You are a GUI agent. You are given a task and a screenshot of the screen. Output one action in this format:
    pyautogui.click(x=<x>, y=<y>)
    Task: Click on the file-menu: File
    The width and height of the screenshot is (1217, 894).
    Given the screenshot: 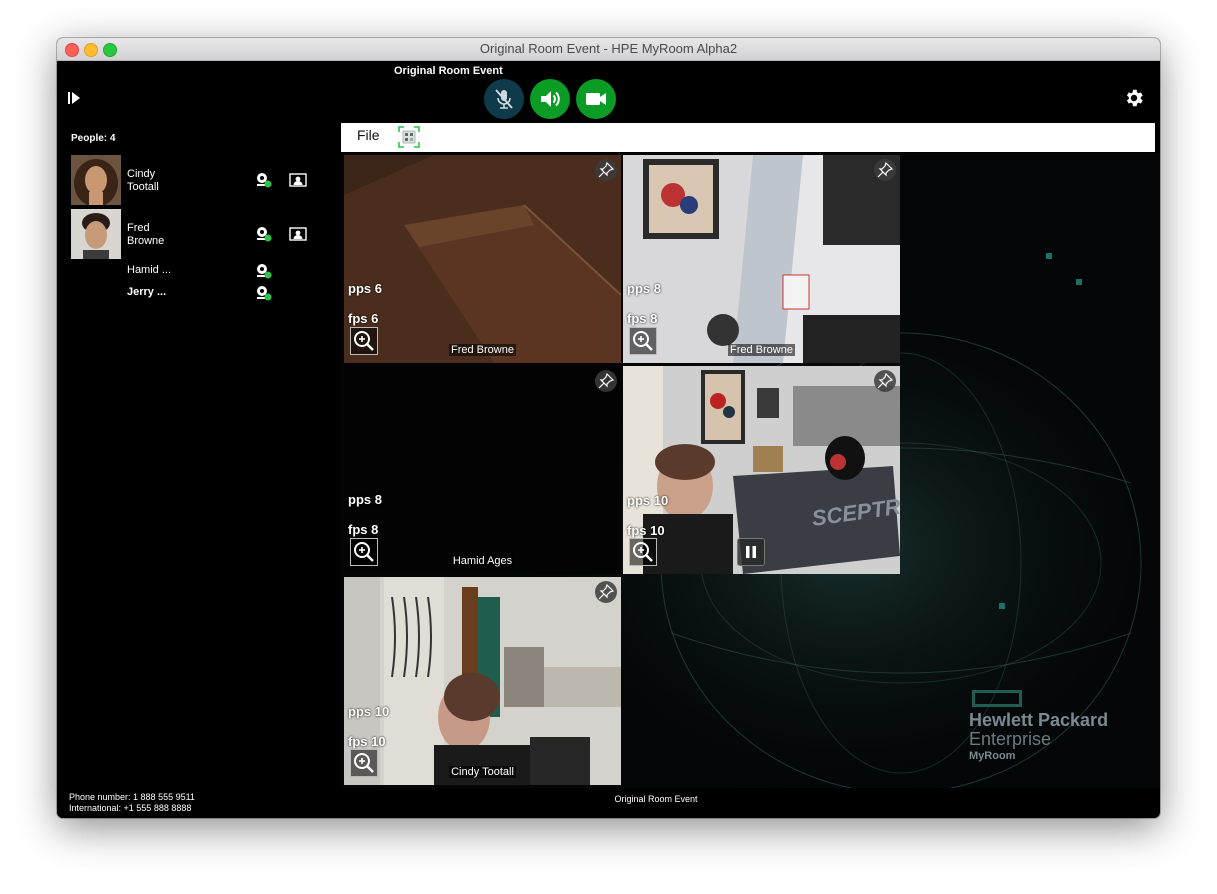 What is the action you would take?
    pyautogui.click(x=368, y=135)
    